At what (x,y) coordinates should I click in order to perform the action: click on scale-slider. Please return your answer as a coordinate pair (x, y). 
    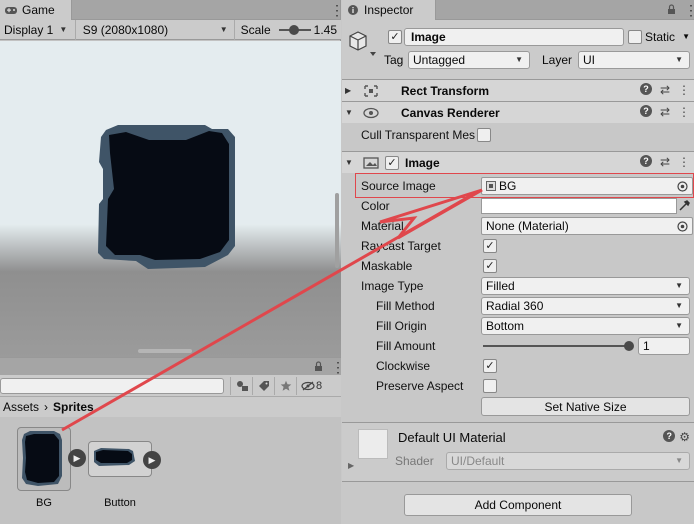
    Looking at the image, I should click on (294, 29).